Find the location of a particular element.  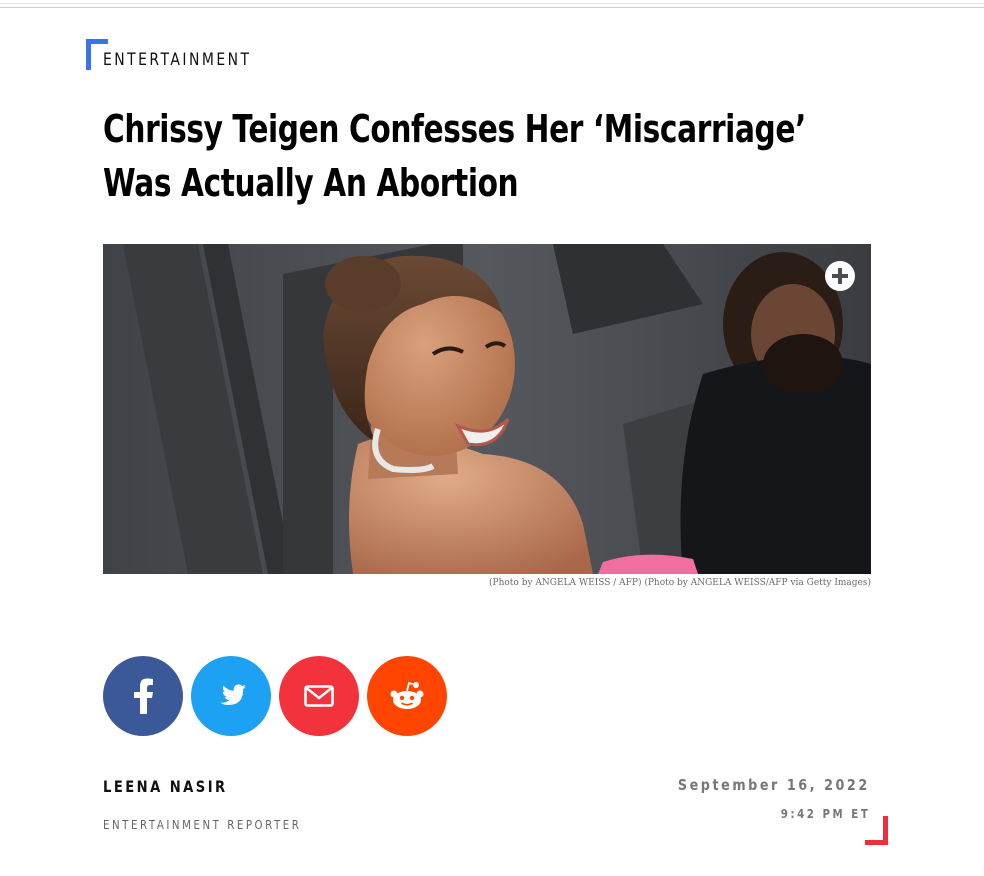

twitter-share-button is located at coordinates (231, 696).